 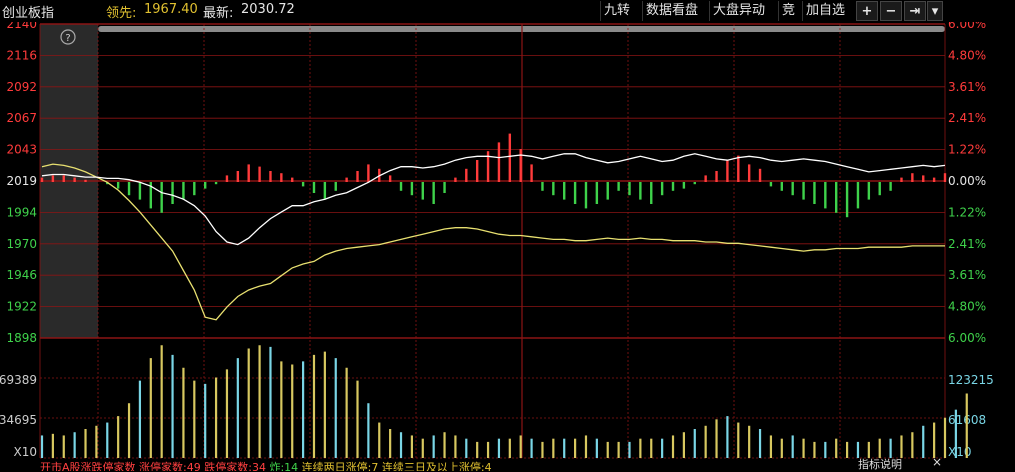 What do you see at coordinates (738, 11) in the screenshot?
I see `market-change-button: 大盘异动` at bounding box center [738, 11].